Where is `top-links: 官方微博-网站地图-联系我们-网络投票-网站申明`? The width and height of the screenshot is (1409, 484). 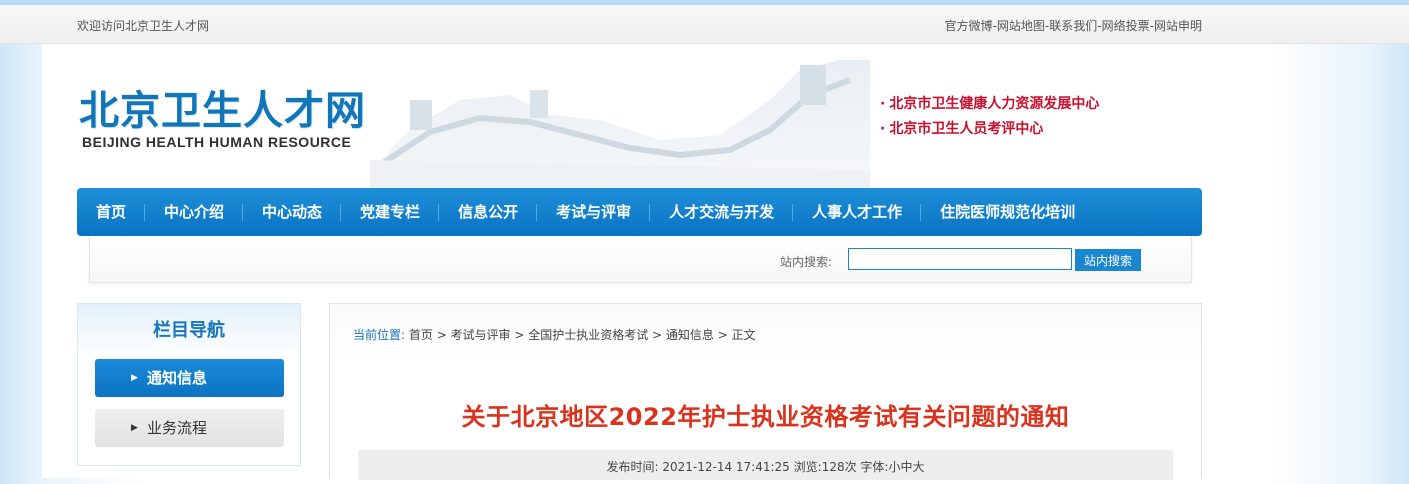
top-links: 官方微博-网站地图-联系我们-网络投票-网站申明 is located at coordinates (1073, 25).